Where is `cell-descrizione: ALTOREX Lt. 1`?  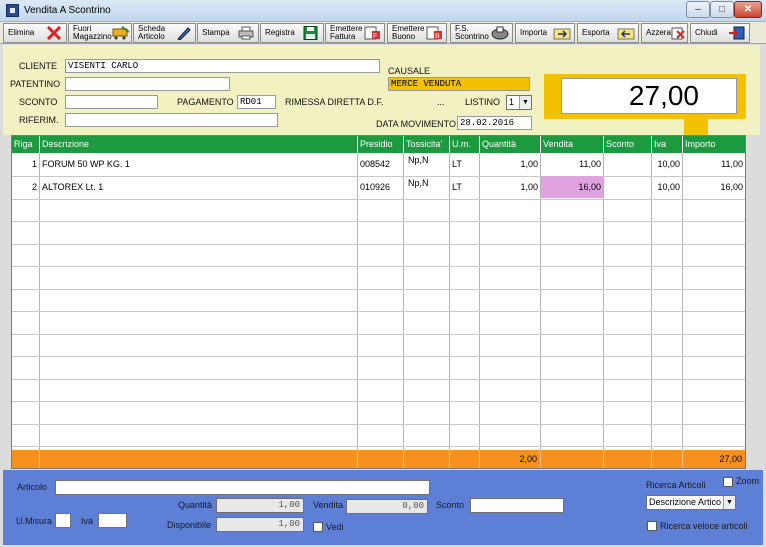
cell-descrizione: ALTOREX Lt. 1 is located at coordinates (197, 187).